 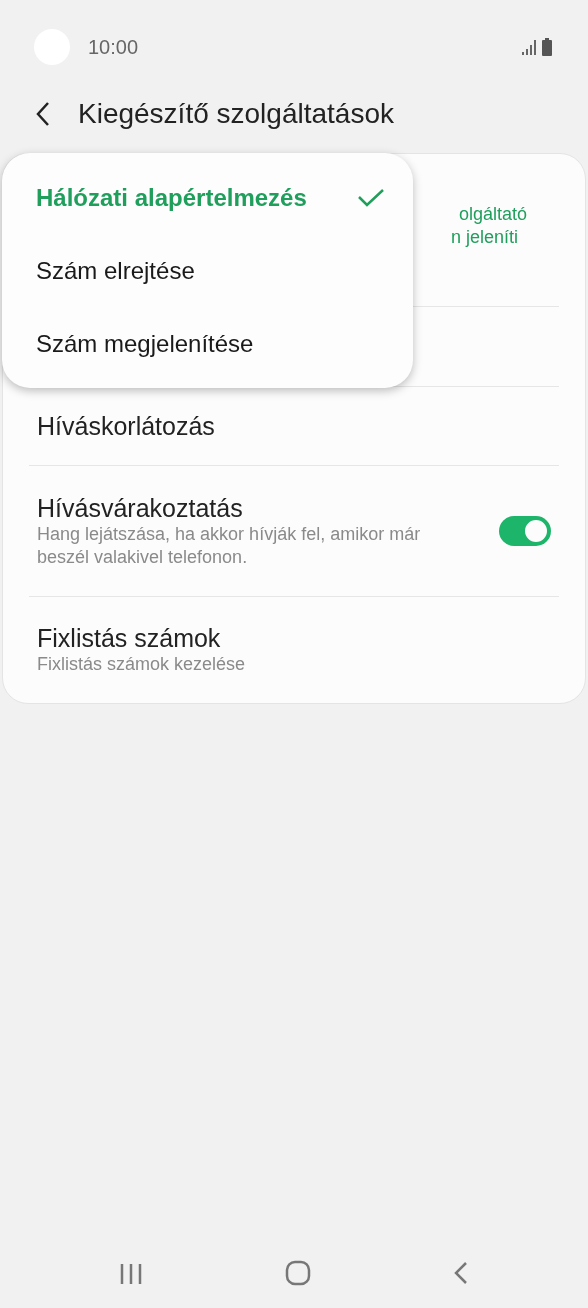 I want to click on recent-apps-button, so click(x=131, y=1273).